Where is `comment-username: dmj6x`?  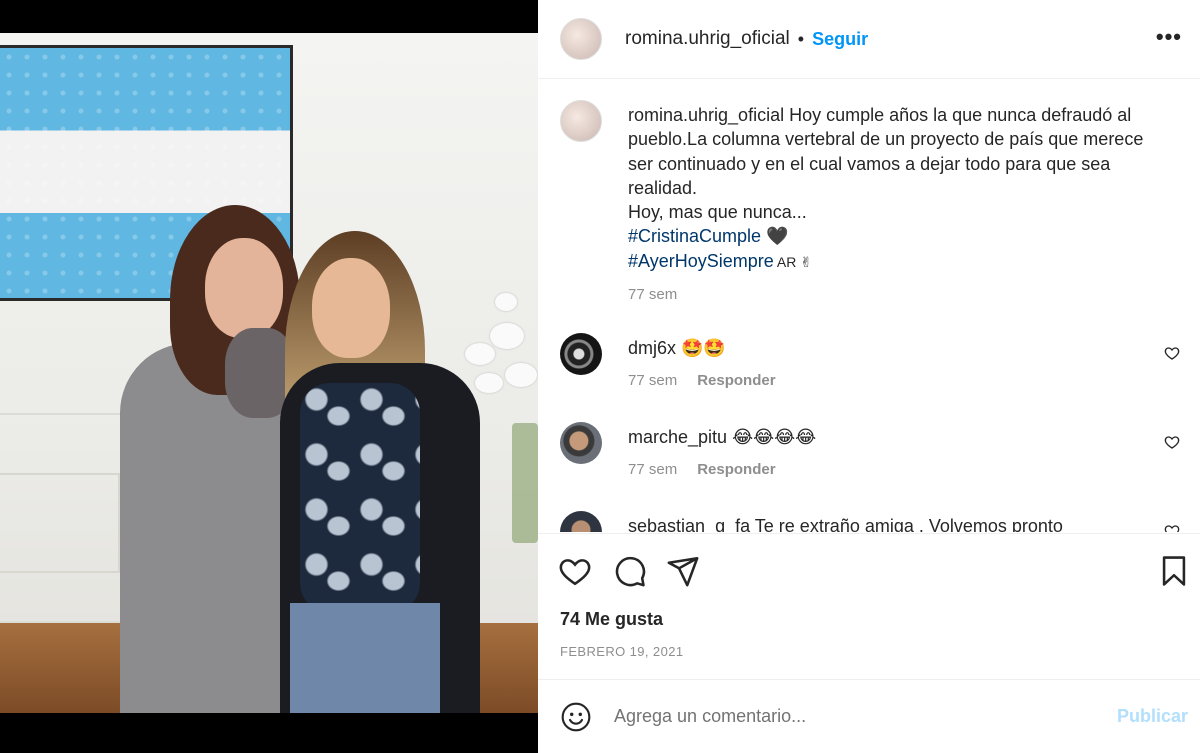
comment-username: dmj6x is located at coordinates (652, 348).